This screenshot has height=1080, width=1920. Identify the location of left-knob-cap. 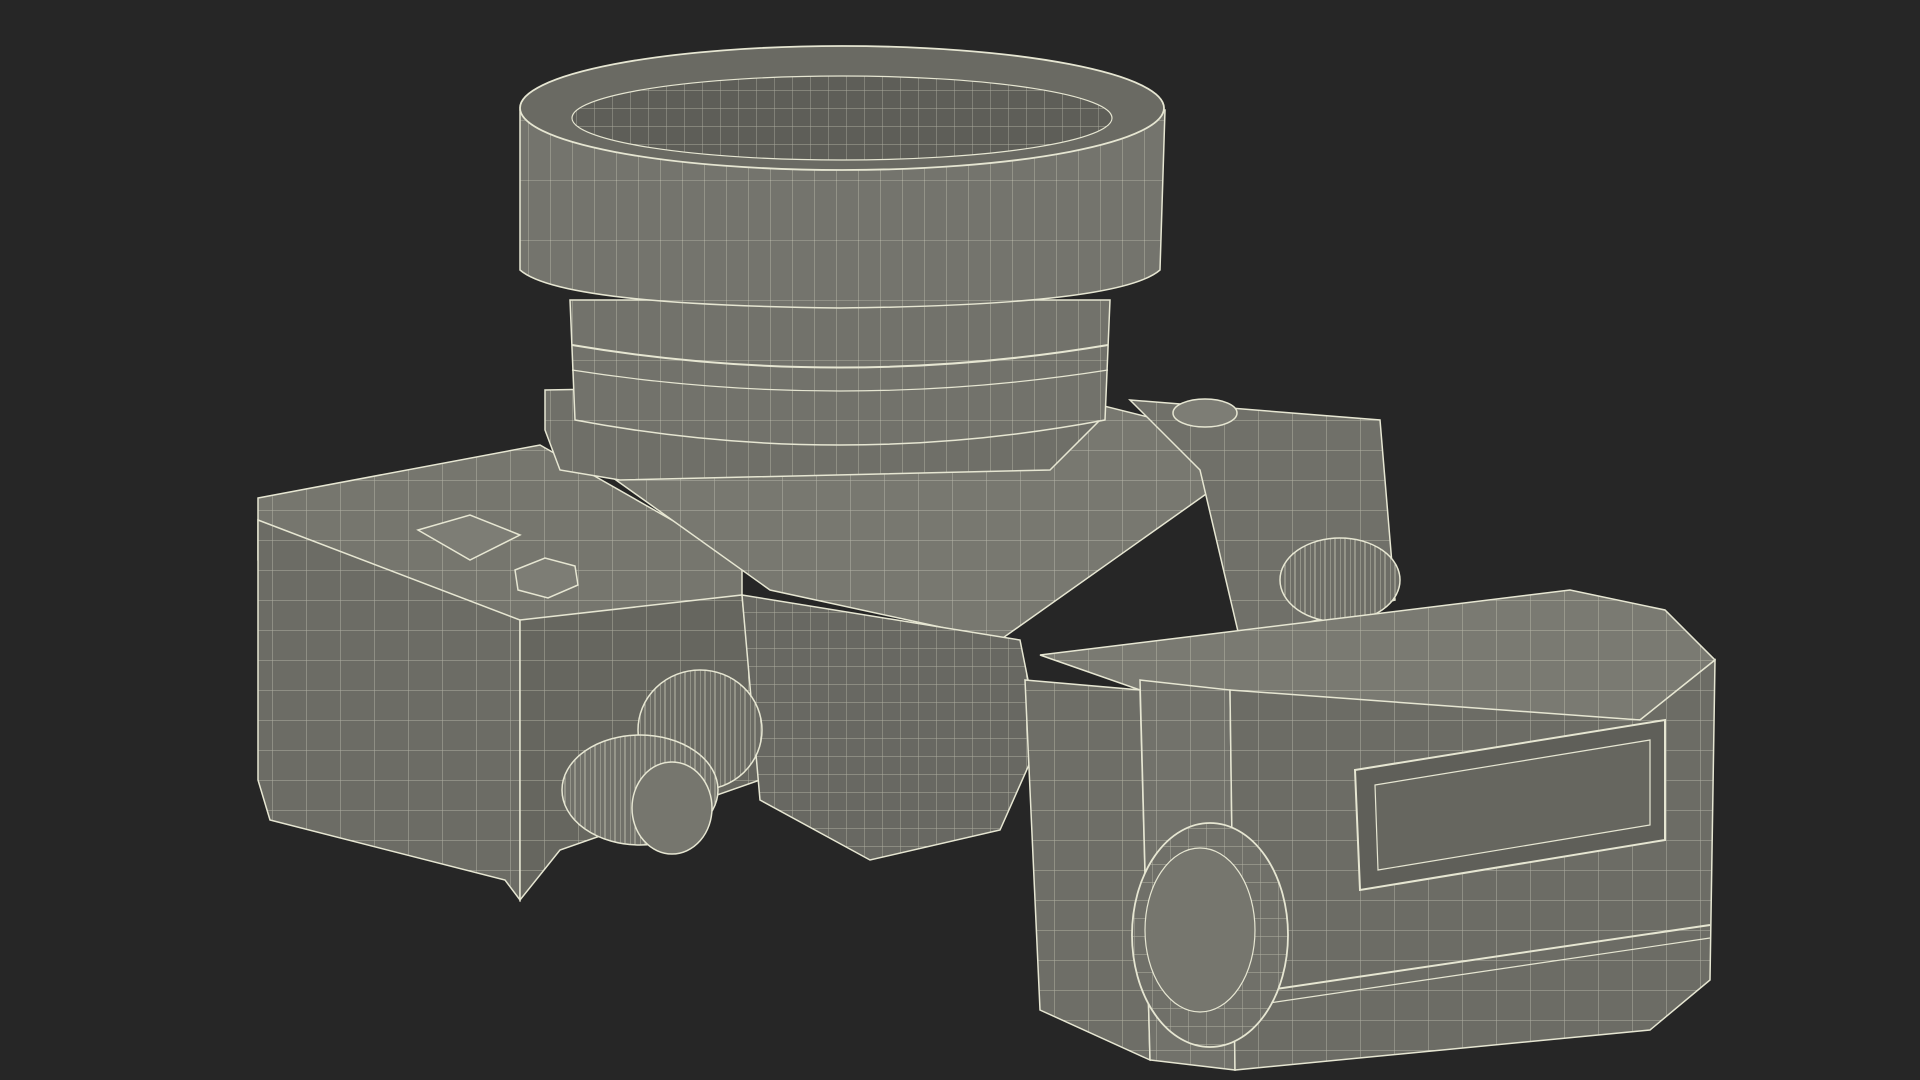
(672, 808).